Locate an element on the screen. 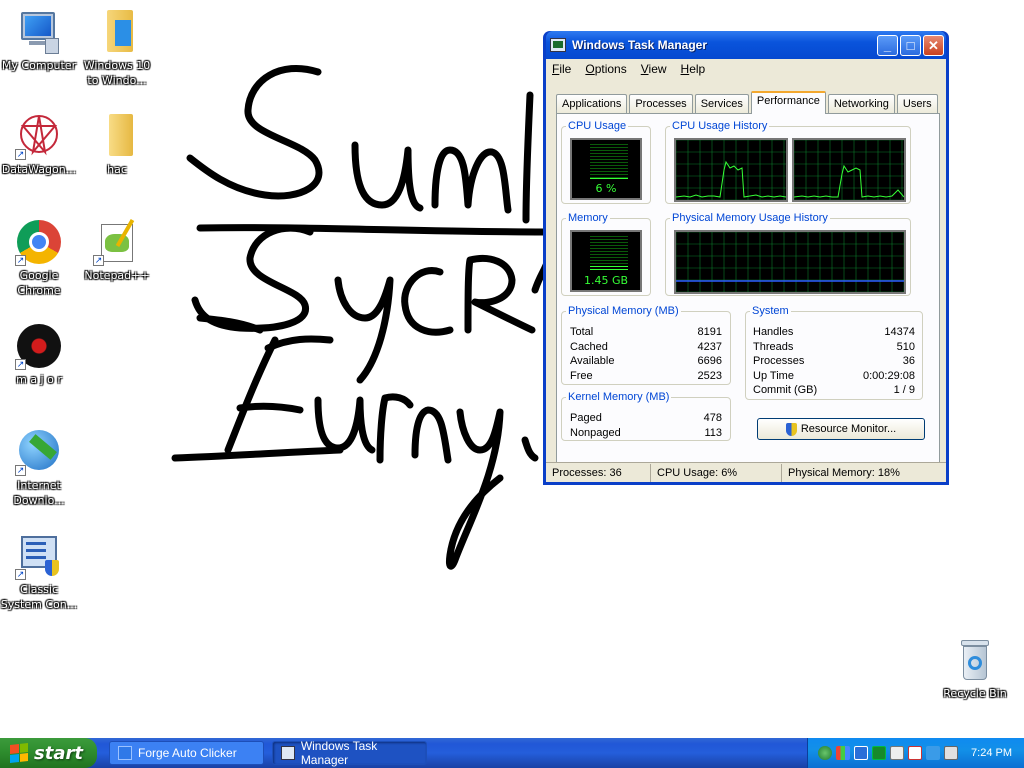  desktop-icon-notepad-plus-plus: ↗ Notepad++ is located at coordinates (117, 250).